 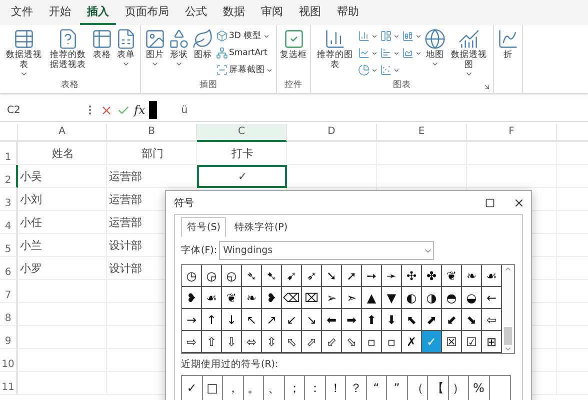 What do you see at coordinates (412, 320) in the screenshot?
I see `symbol-cell: ⬉` at bounding box center [412, 320].